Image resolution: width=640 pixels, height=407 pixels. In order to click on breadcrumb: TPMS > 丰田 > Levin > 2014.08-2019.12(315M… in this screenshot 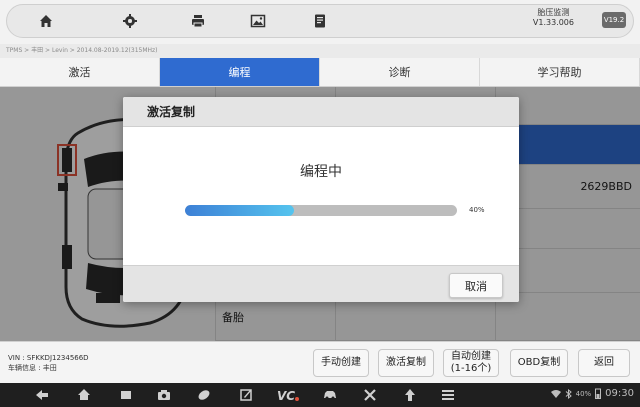, I will do `click(320, 51)`.